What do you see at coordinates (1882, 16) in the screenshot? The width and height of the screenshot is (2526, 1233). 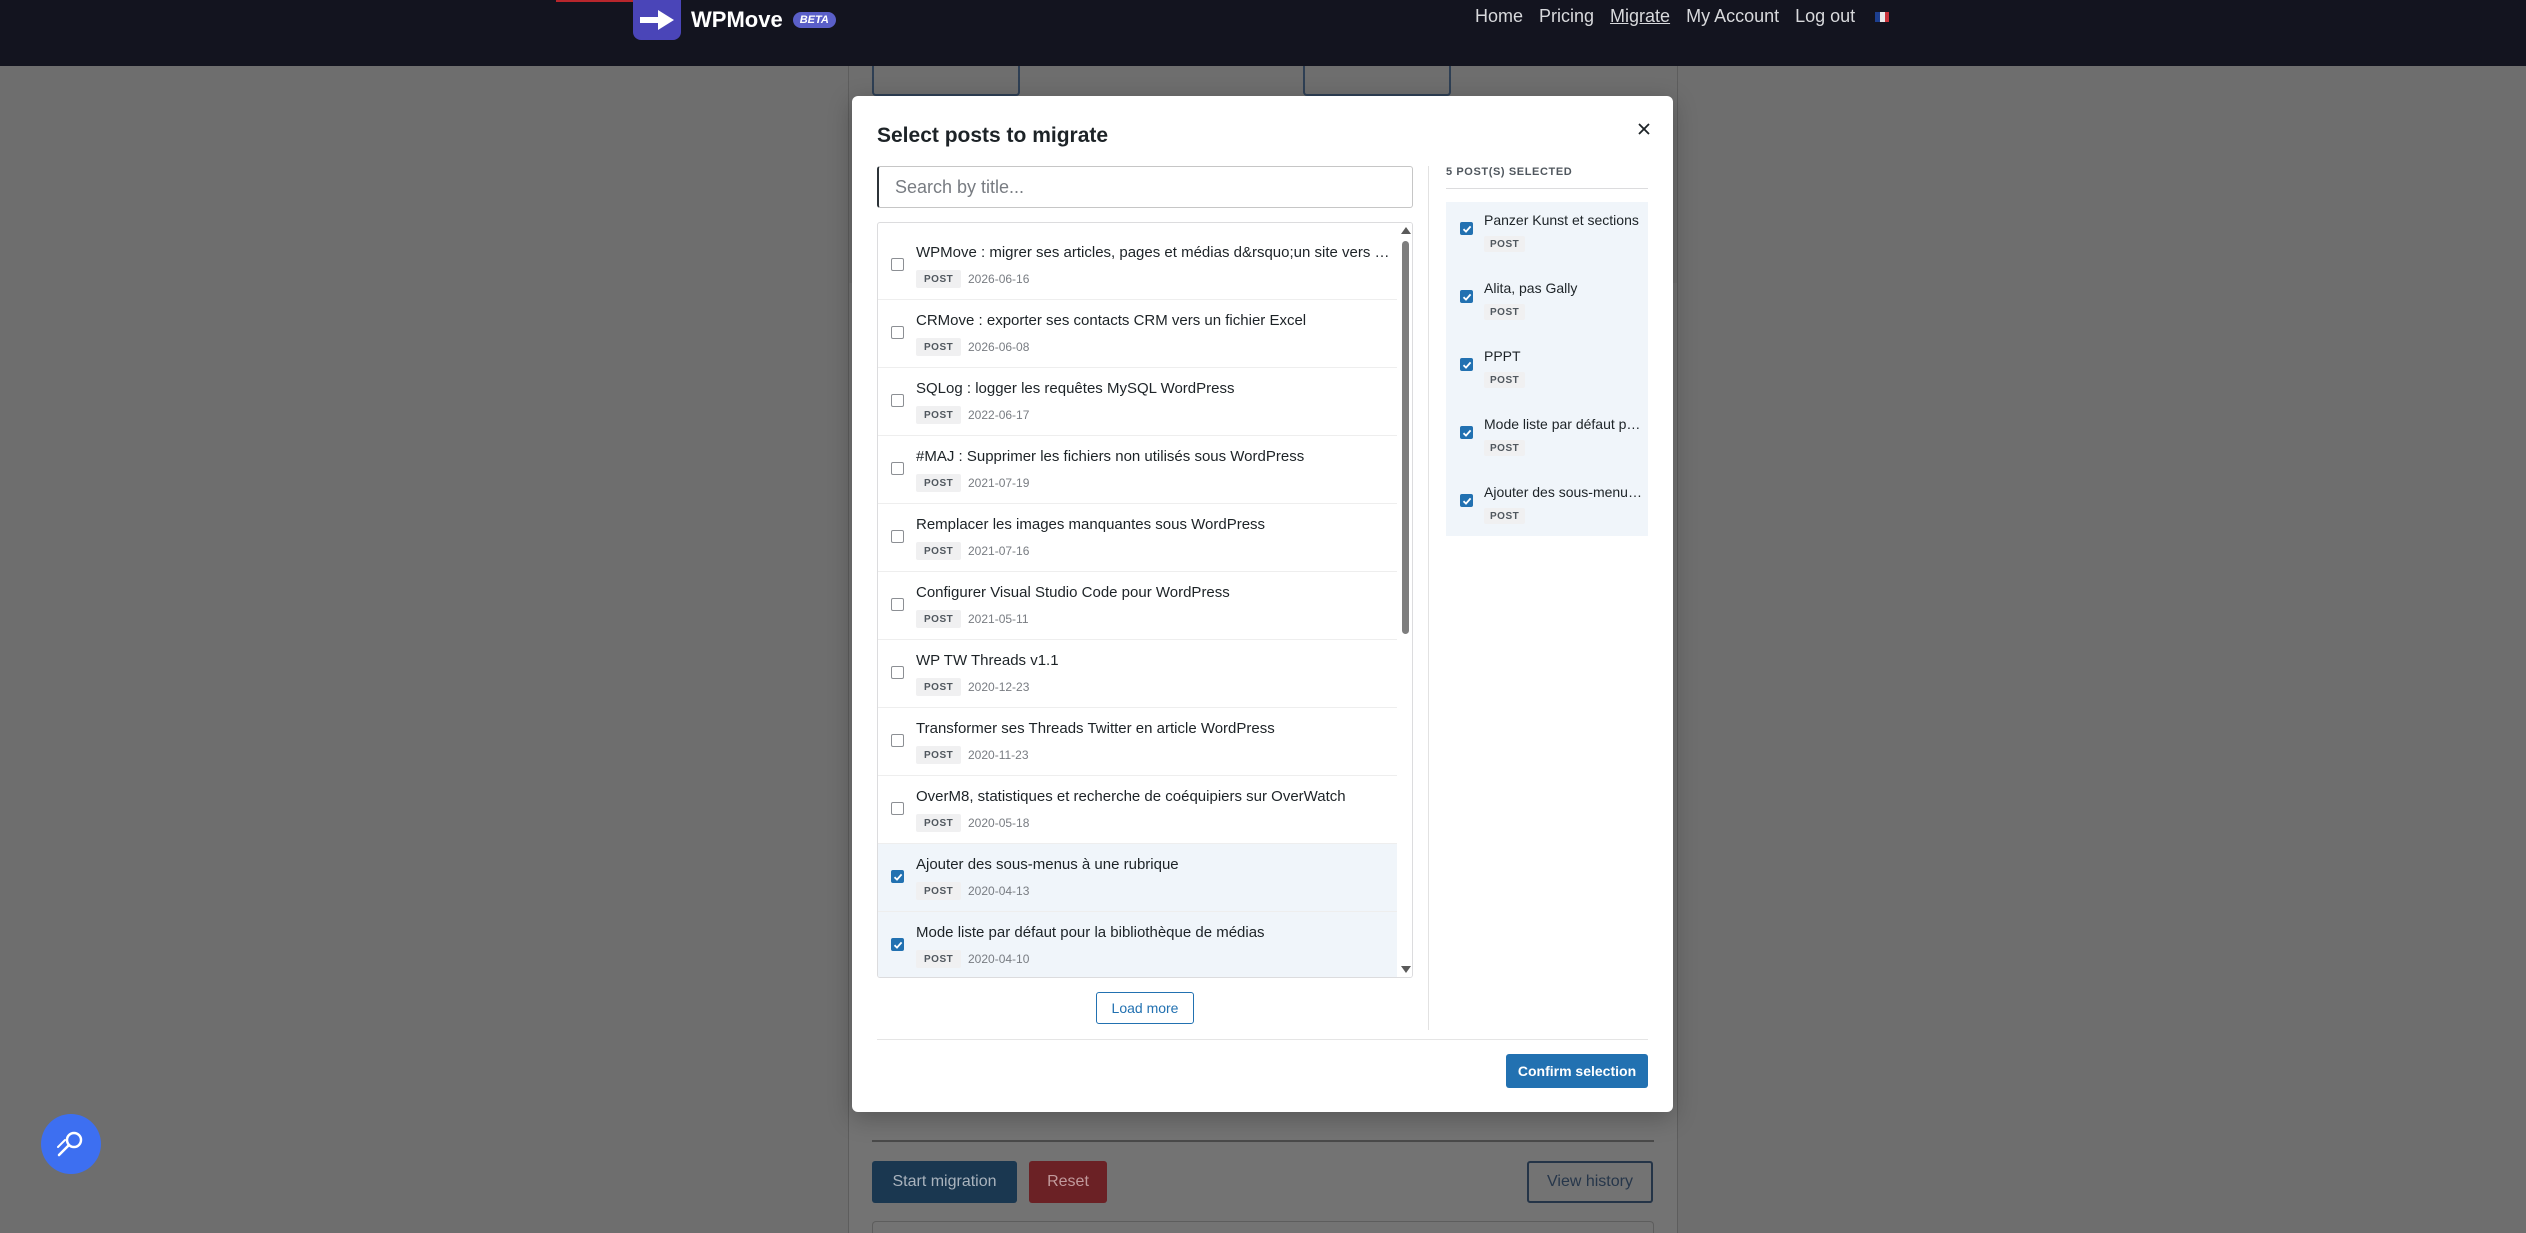 I see `flag-fr-icon` at bounding box center [1882, 16].